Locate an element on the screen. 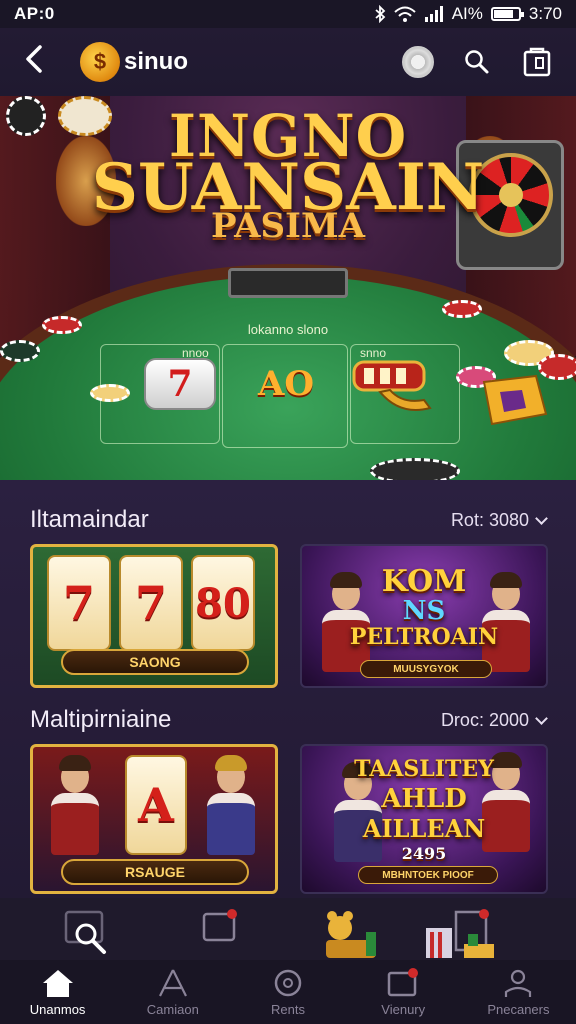  section-filter: Droc: 2000 is located at coordinates (494, 720).